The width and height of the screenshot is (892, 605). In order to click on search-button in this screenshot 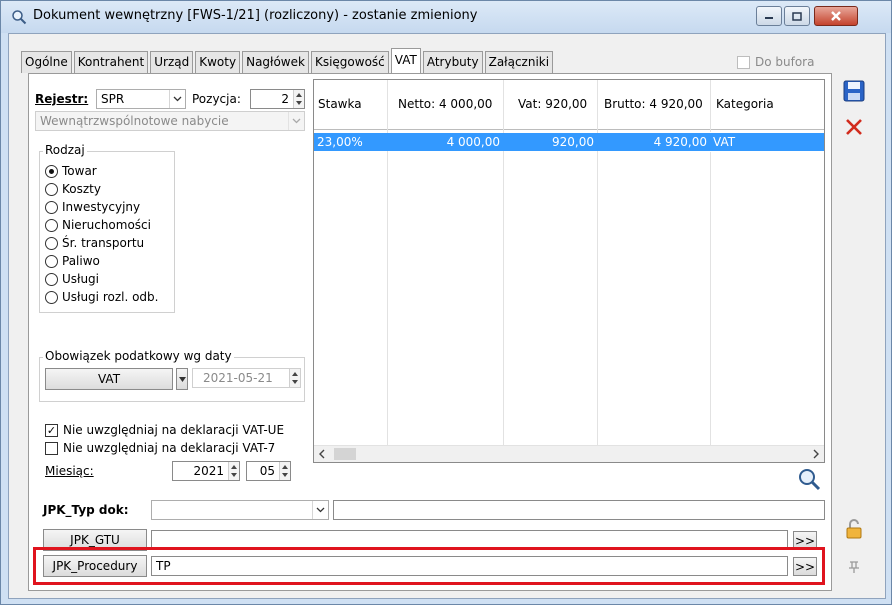, I will do `click(809, 479)`.